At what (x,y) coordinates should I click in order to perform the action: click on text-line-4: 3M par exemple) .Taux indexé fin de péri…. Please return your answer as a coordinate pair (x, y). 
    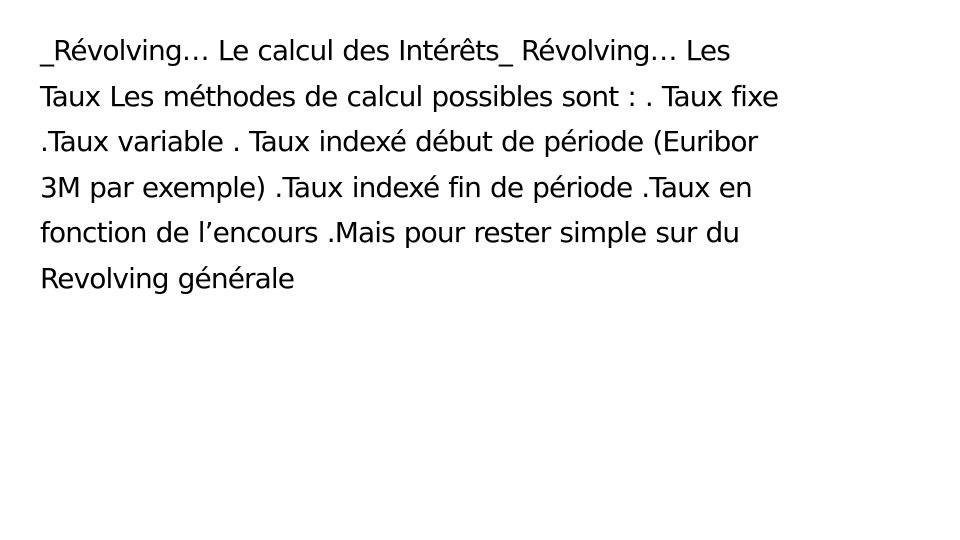
    Looking at the image, I should click on (396, 187).